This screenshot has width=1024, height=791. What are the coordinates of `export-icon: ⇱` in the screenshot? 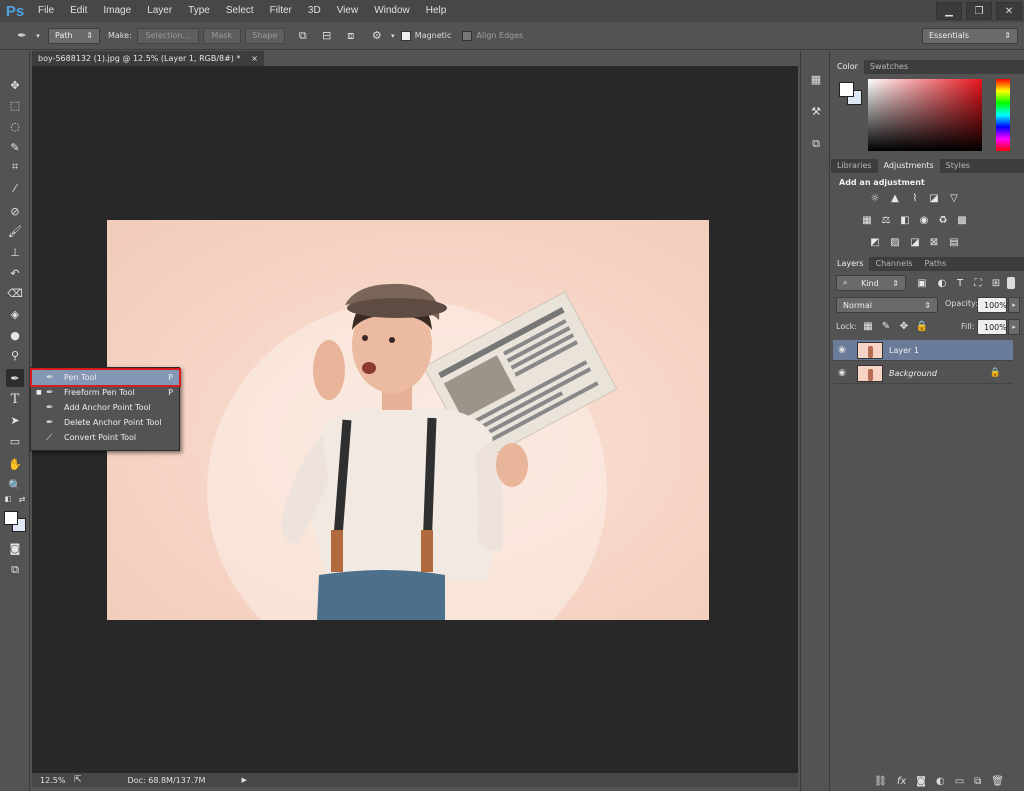 It's located at (78, 780).